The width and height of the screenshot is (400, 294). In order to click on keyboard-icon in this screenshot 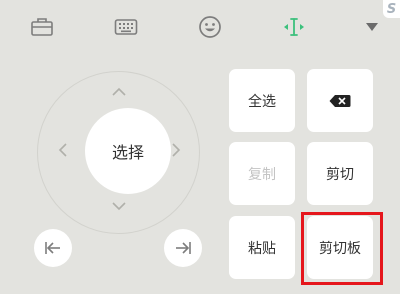, I will do `click(126, 27)`.